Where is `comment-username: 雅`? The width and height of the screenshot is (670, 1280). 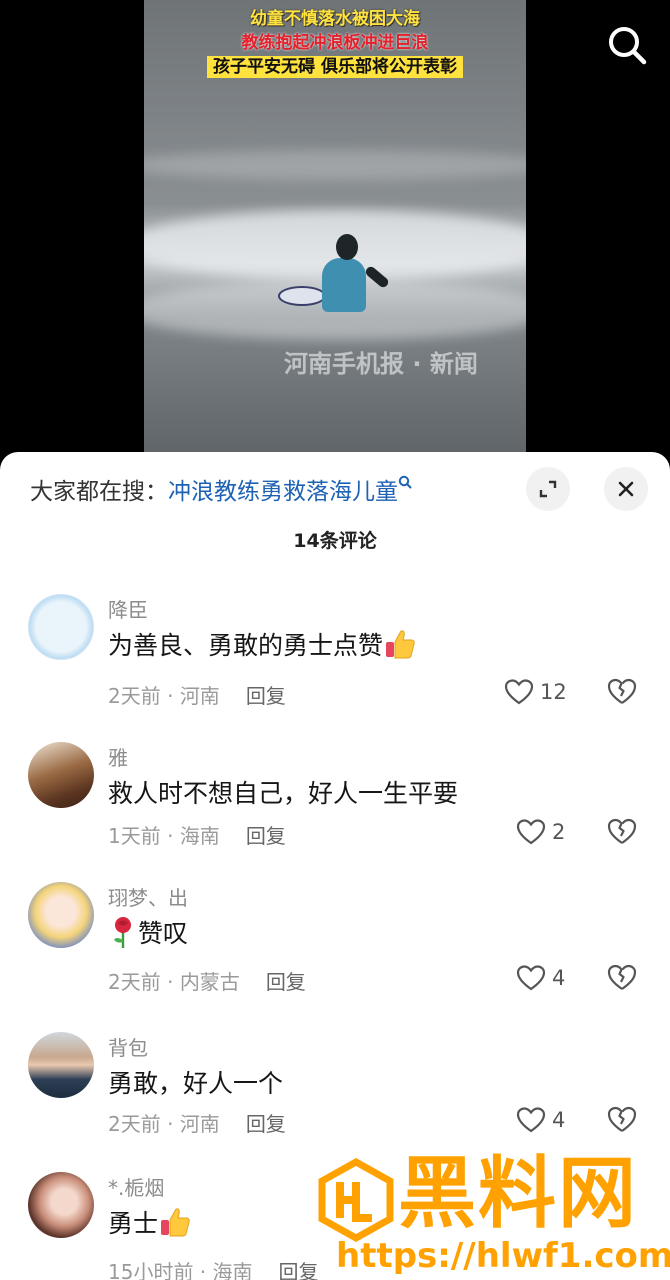
comment-username: 雅 is located at coordinates (118, 756).